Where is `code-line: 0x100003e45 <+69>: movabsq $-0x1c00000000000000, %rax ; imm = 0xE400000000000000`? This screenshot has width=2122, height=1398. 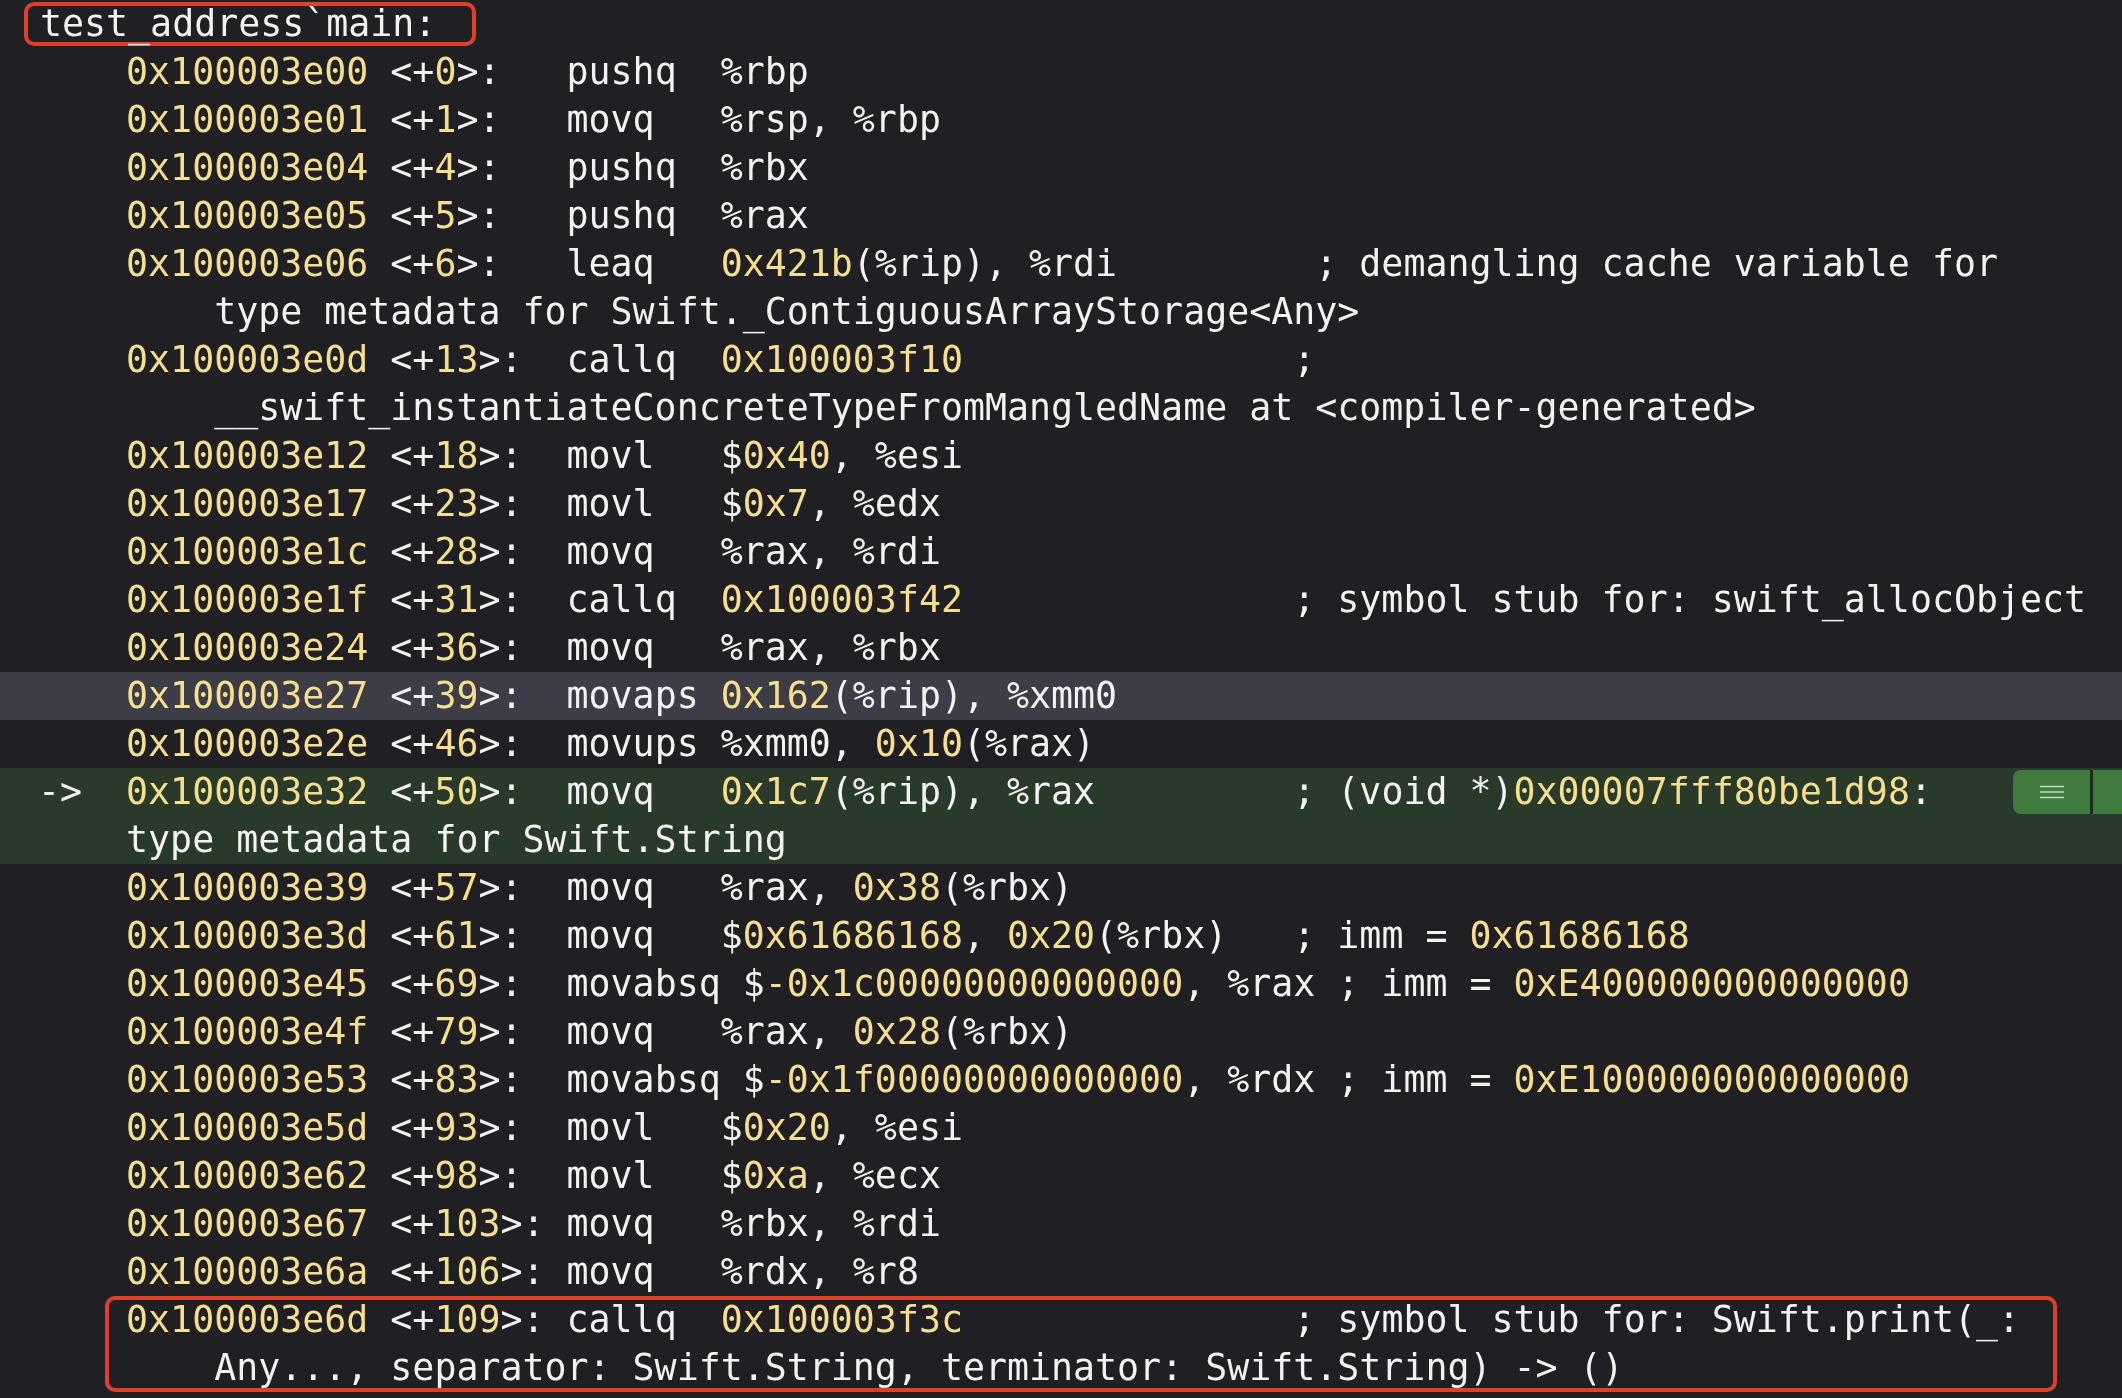 code-line: 0x100003e45 <+69>: movabsq $-0x1c00000000000000, %rax ; imm = 0xE400000000000000 is located at coordinates (1018, 984).